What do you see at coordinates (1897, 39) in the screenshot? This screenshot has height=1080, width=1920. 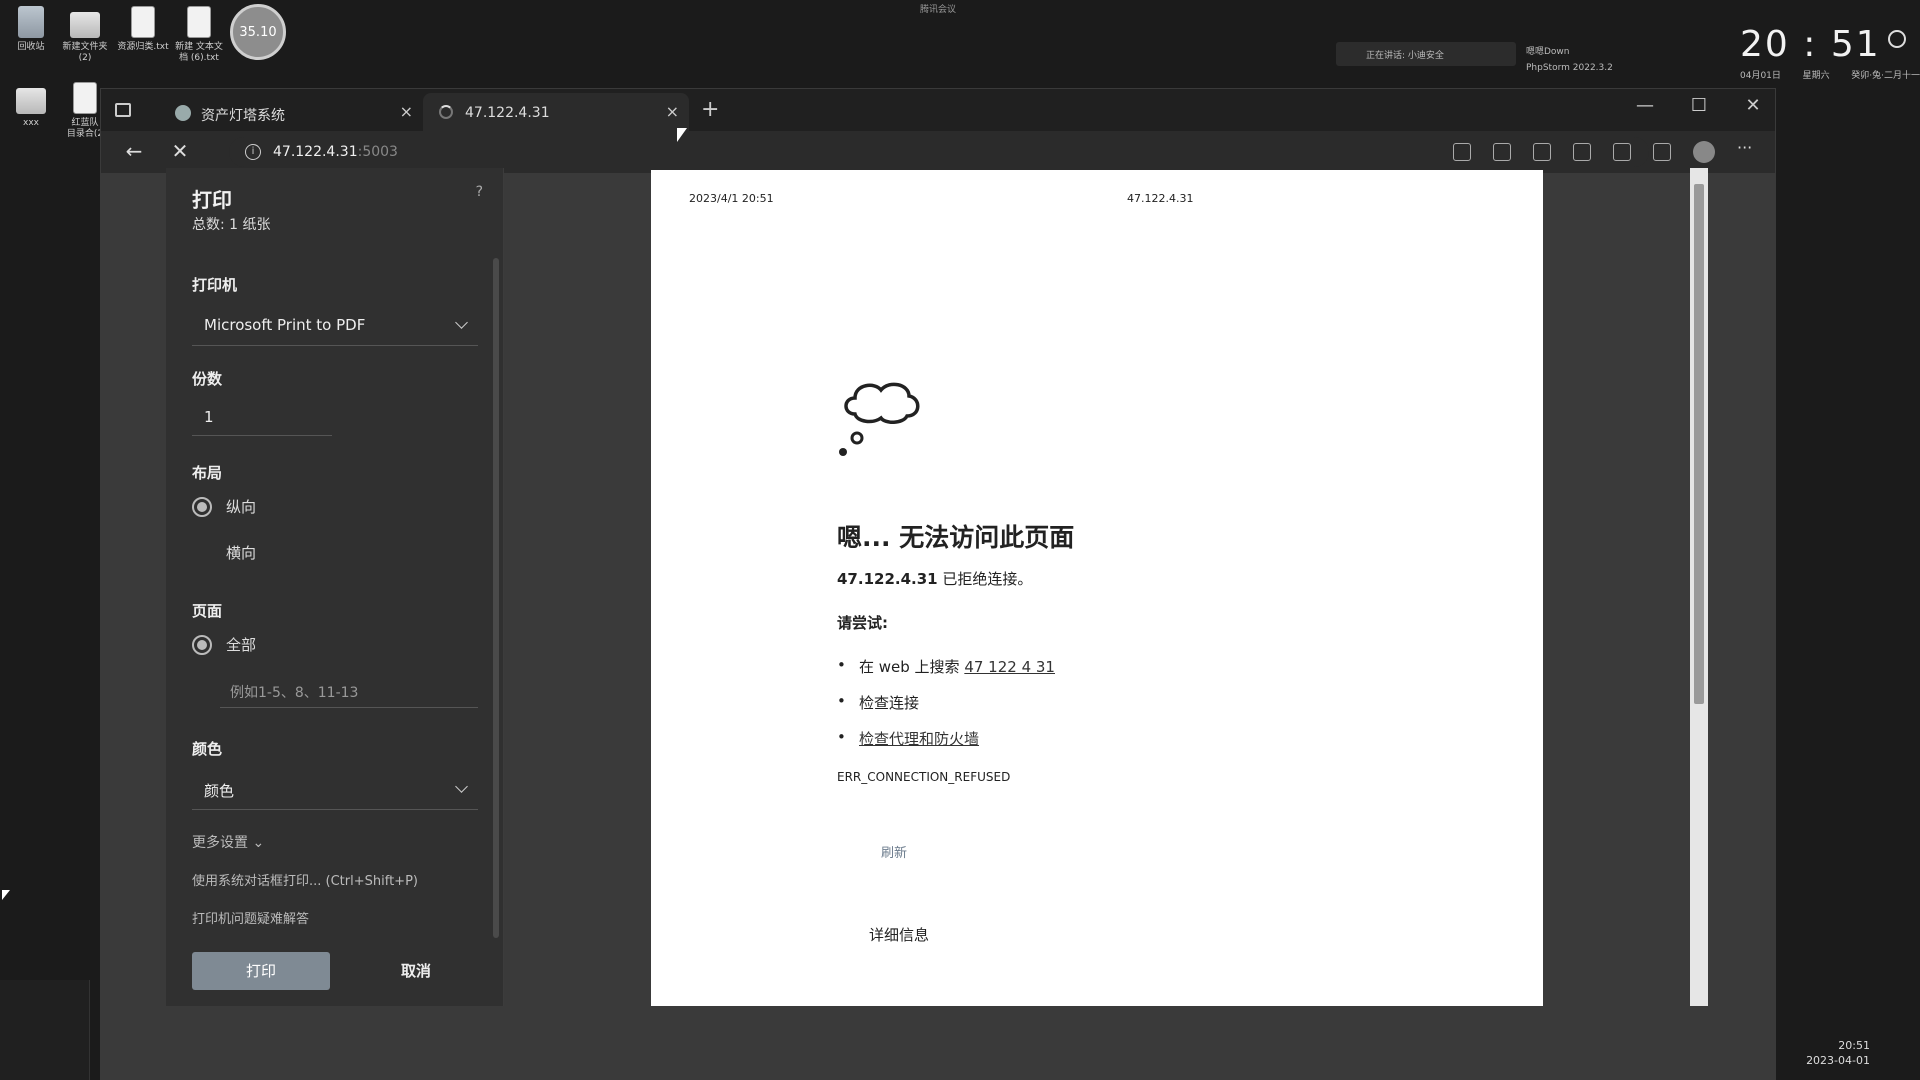 I see `brightness-icon` at bounding box center [1897, 39].